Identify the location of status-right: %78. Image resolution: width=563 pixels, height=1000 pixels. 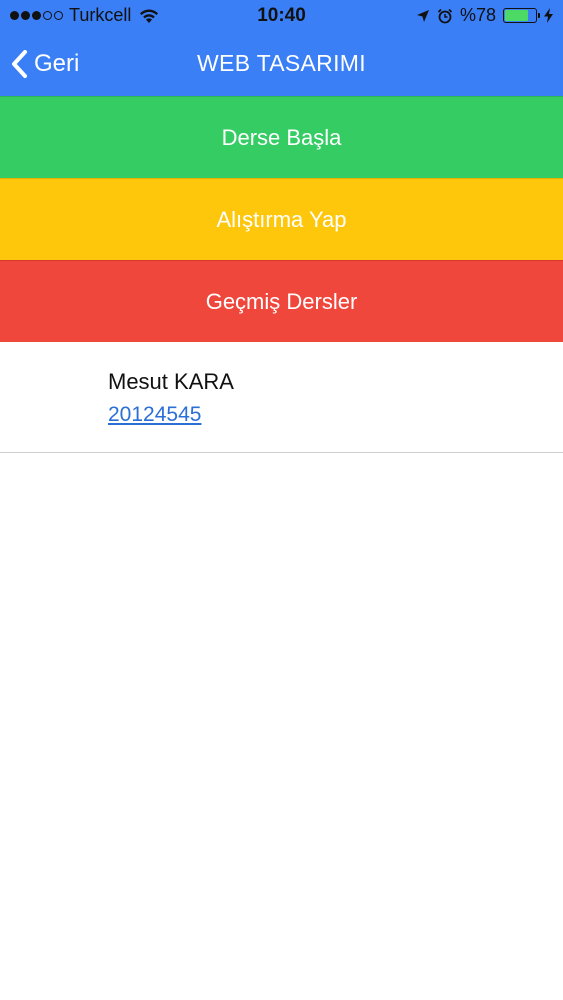
(484, 15).